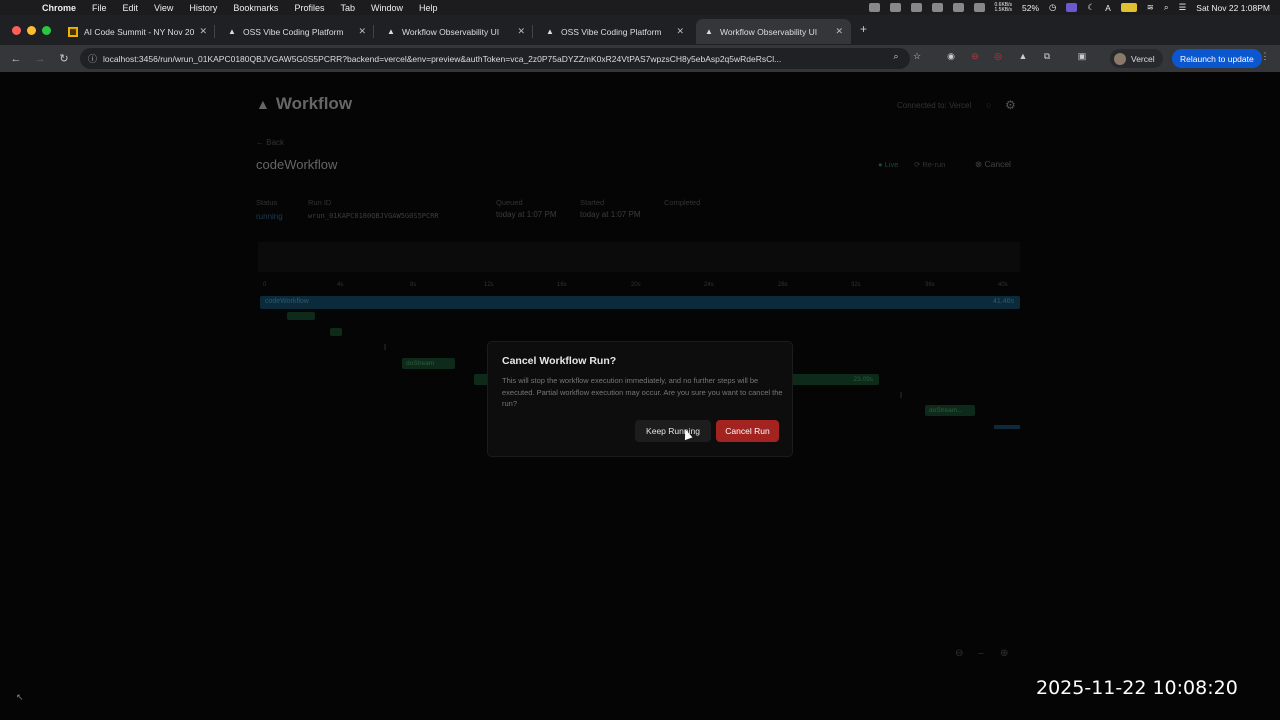  I want to click on new-tab-icon: +, so click(863, 29).